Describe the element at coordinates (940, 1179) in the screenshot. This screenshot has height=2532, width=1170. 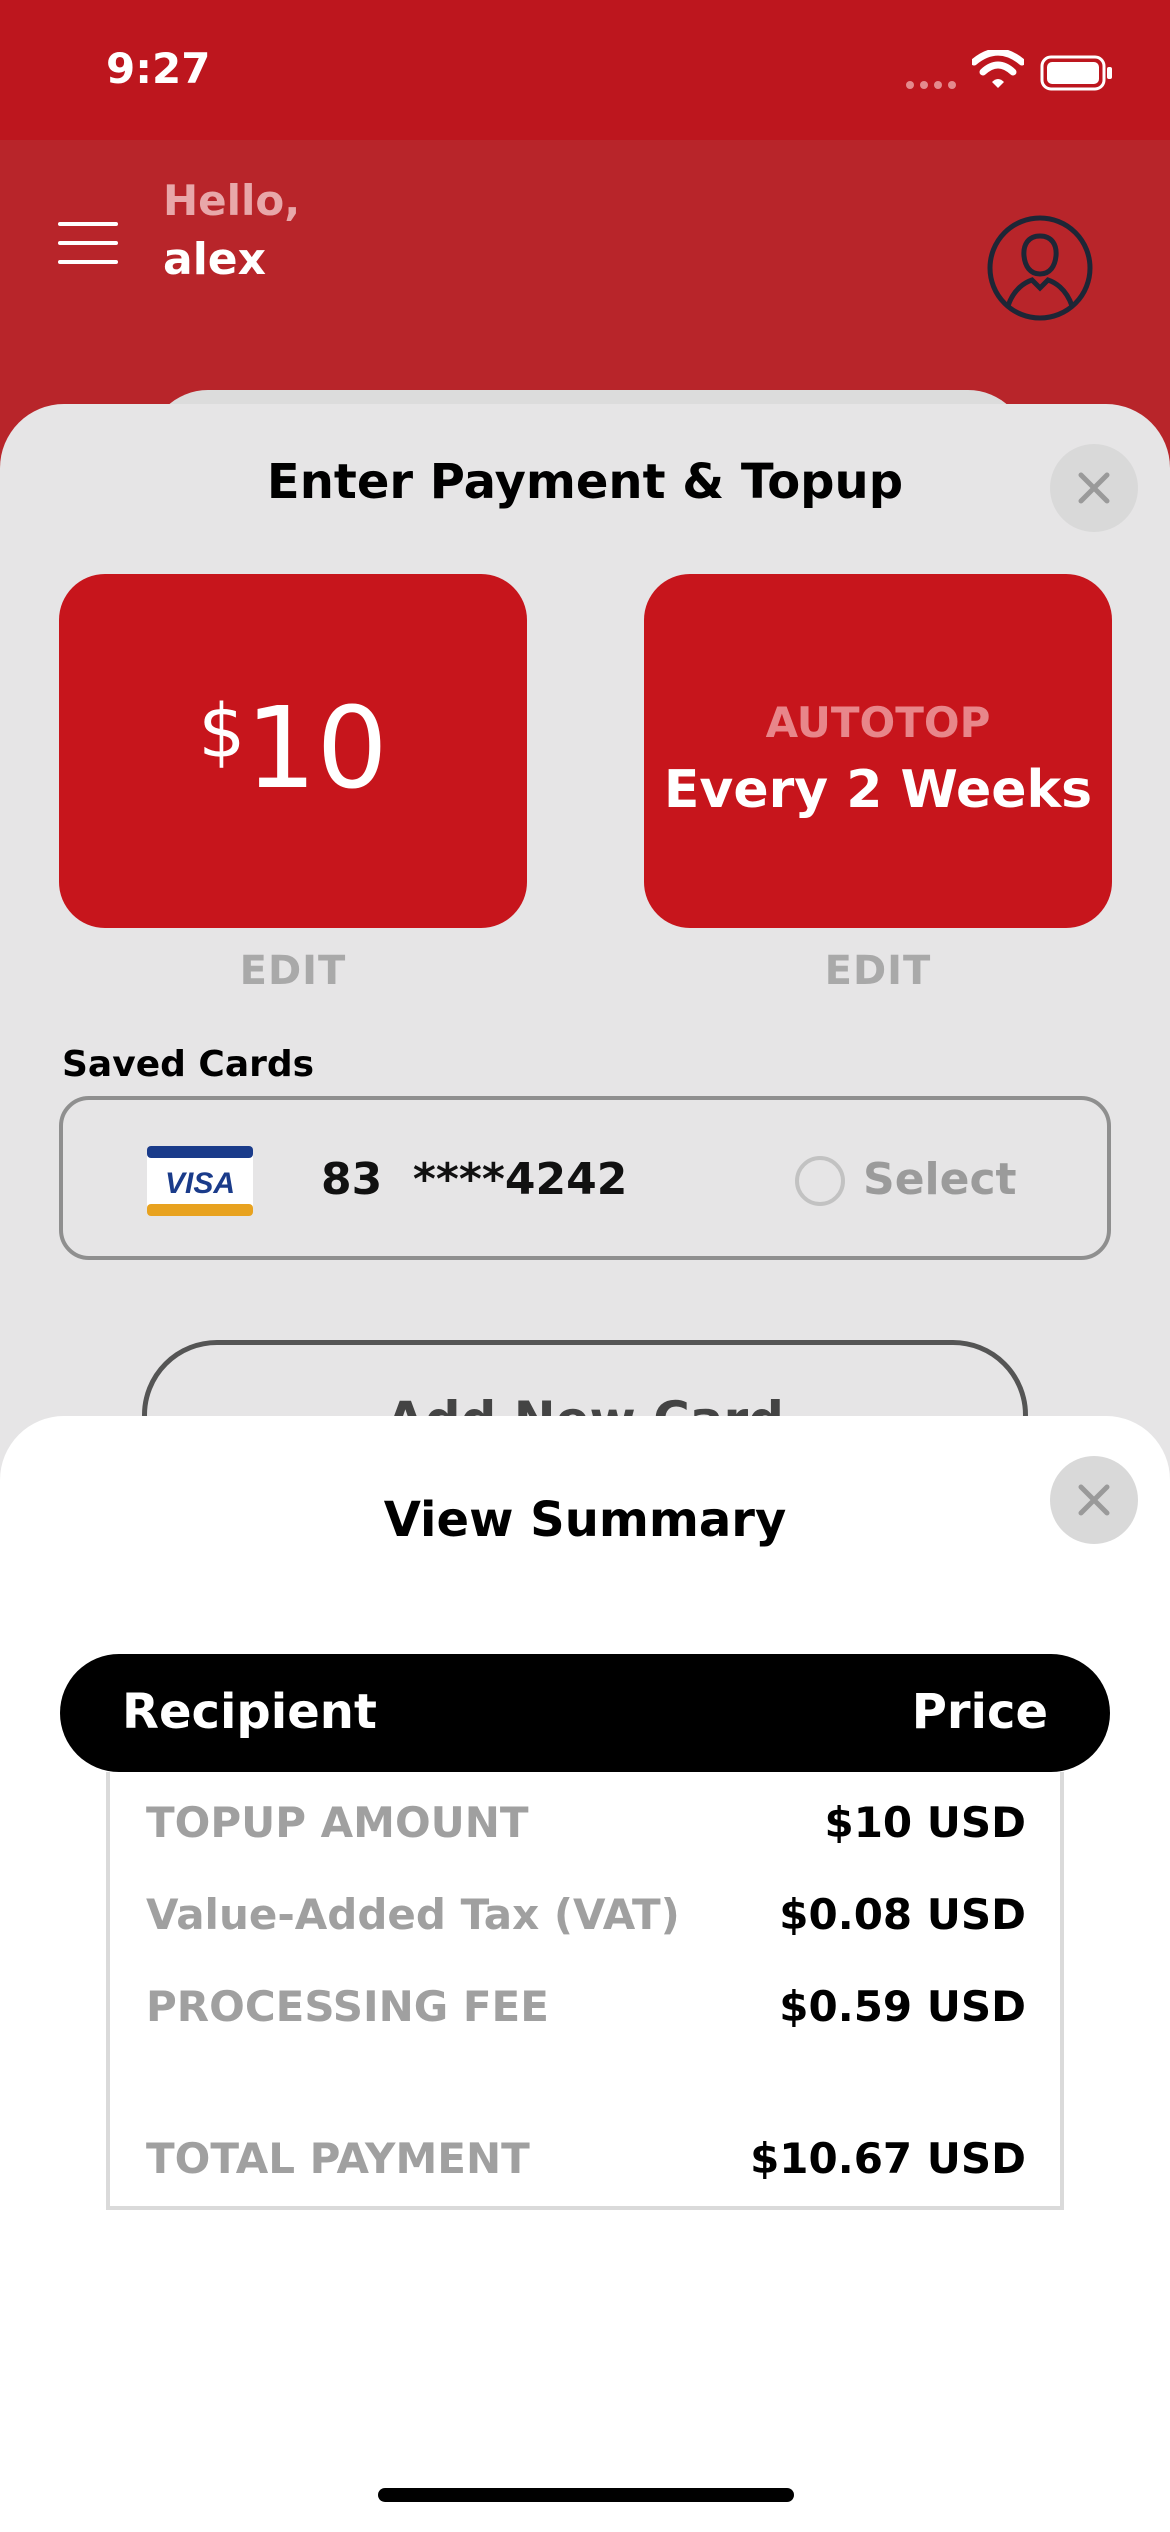
I see `card-select-label: Select` at that location.